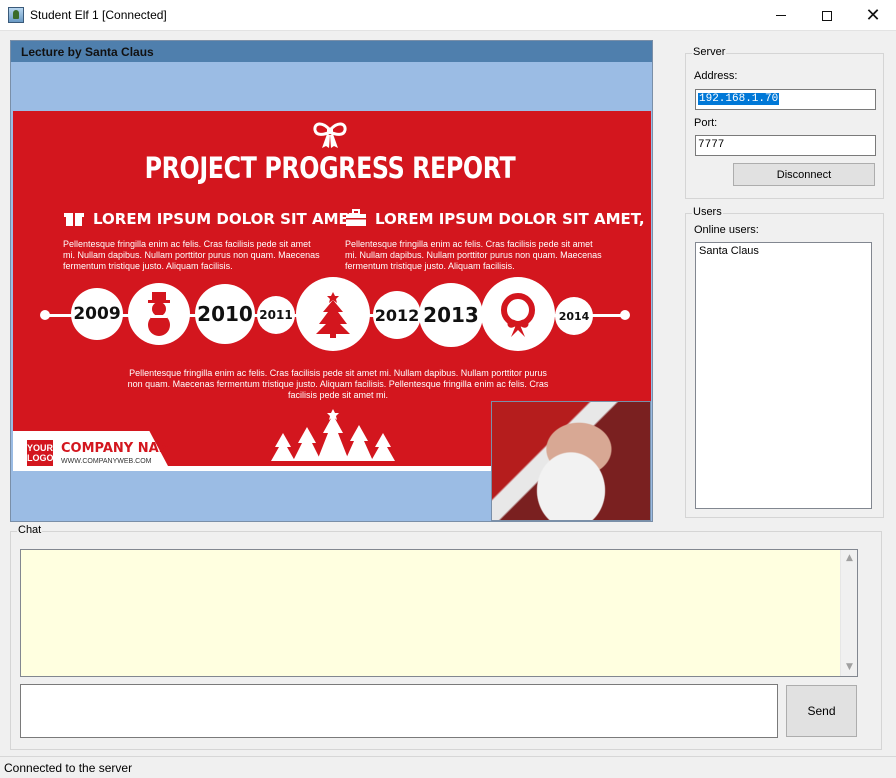  What do you see at coordinates (40, 458) in the screenshot?
I see `logo-line-2: LOGO` at bounding box center [40, 458].